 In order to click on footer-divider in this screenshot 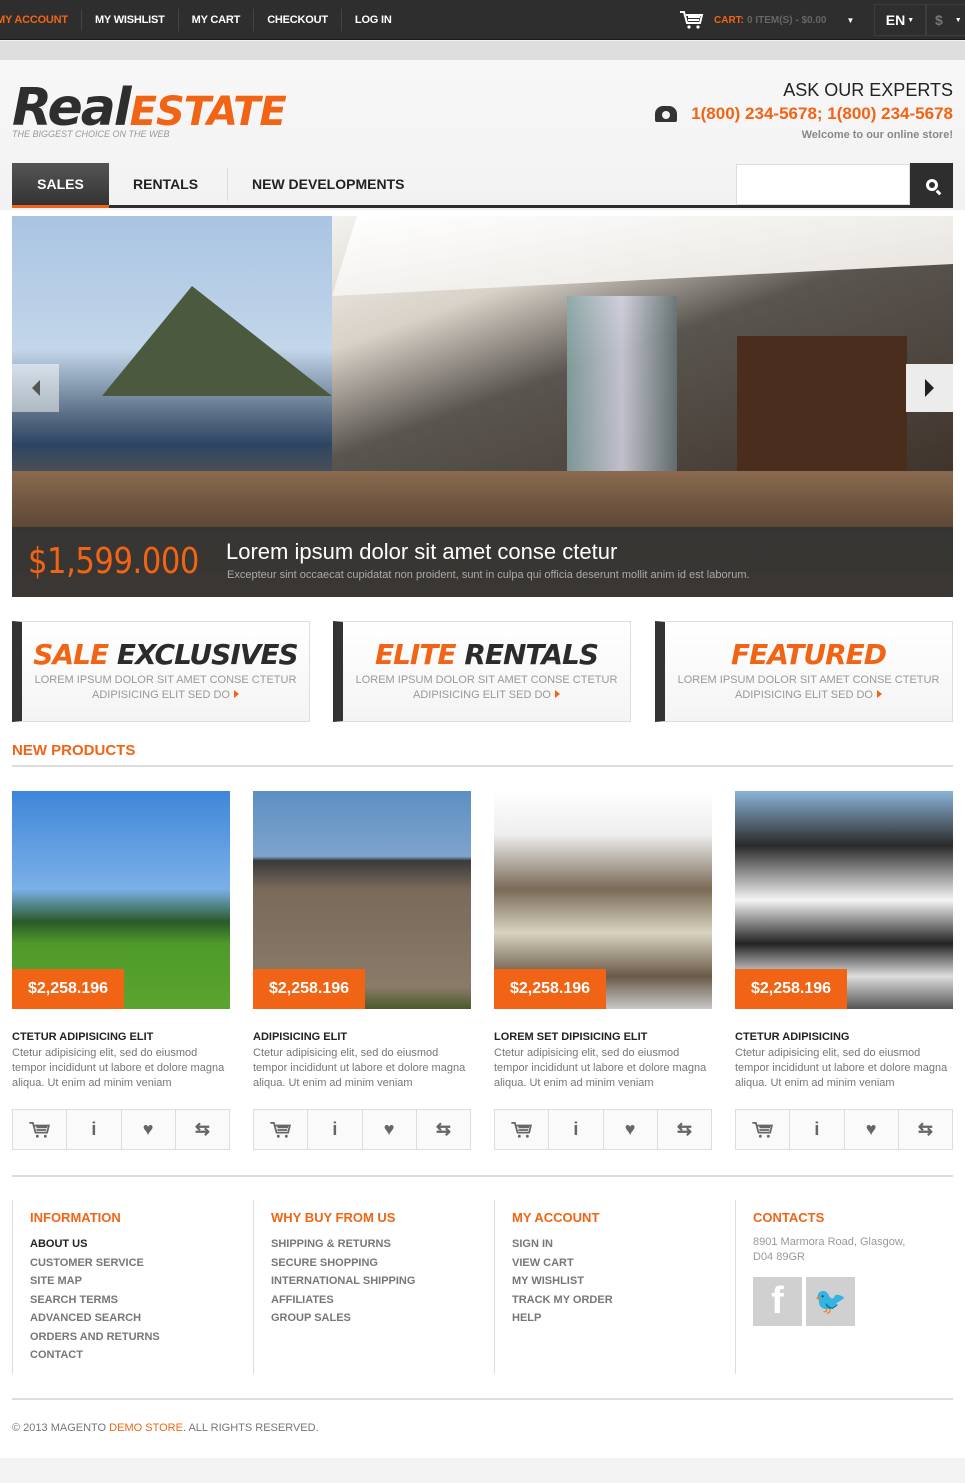, I will do `click(482, 1176)`.